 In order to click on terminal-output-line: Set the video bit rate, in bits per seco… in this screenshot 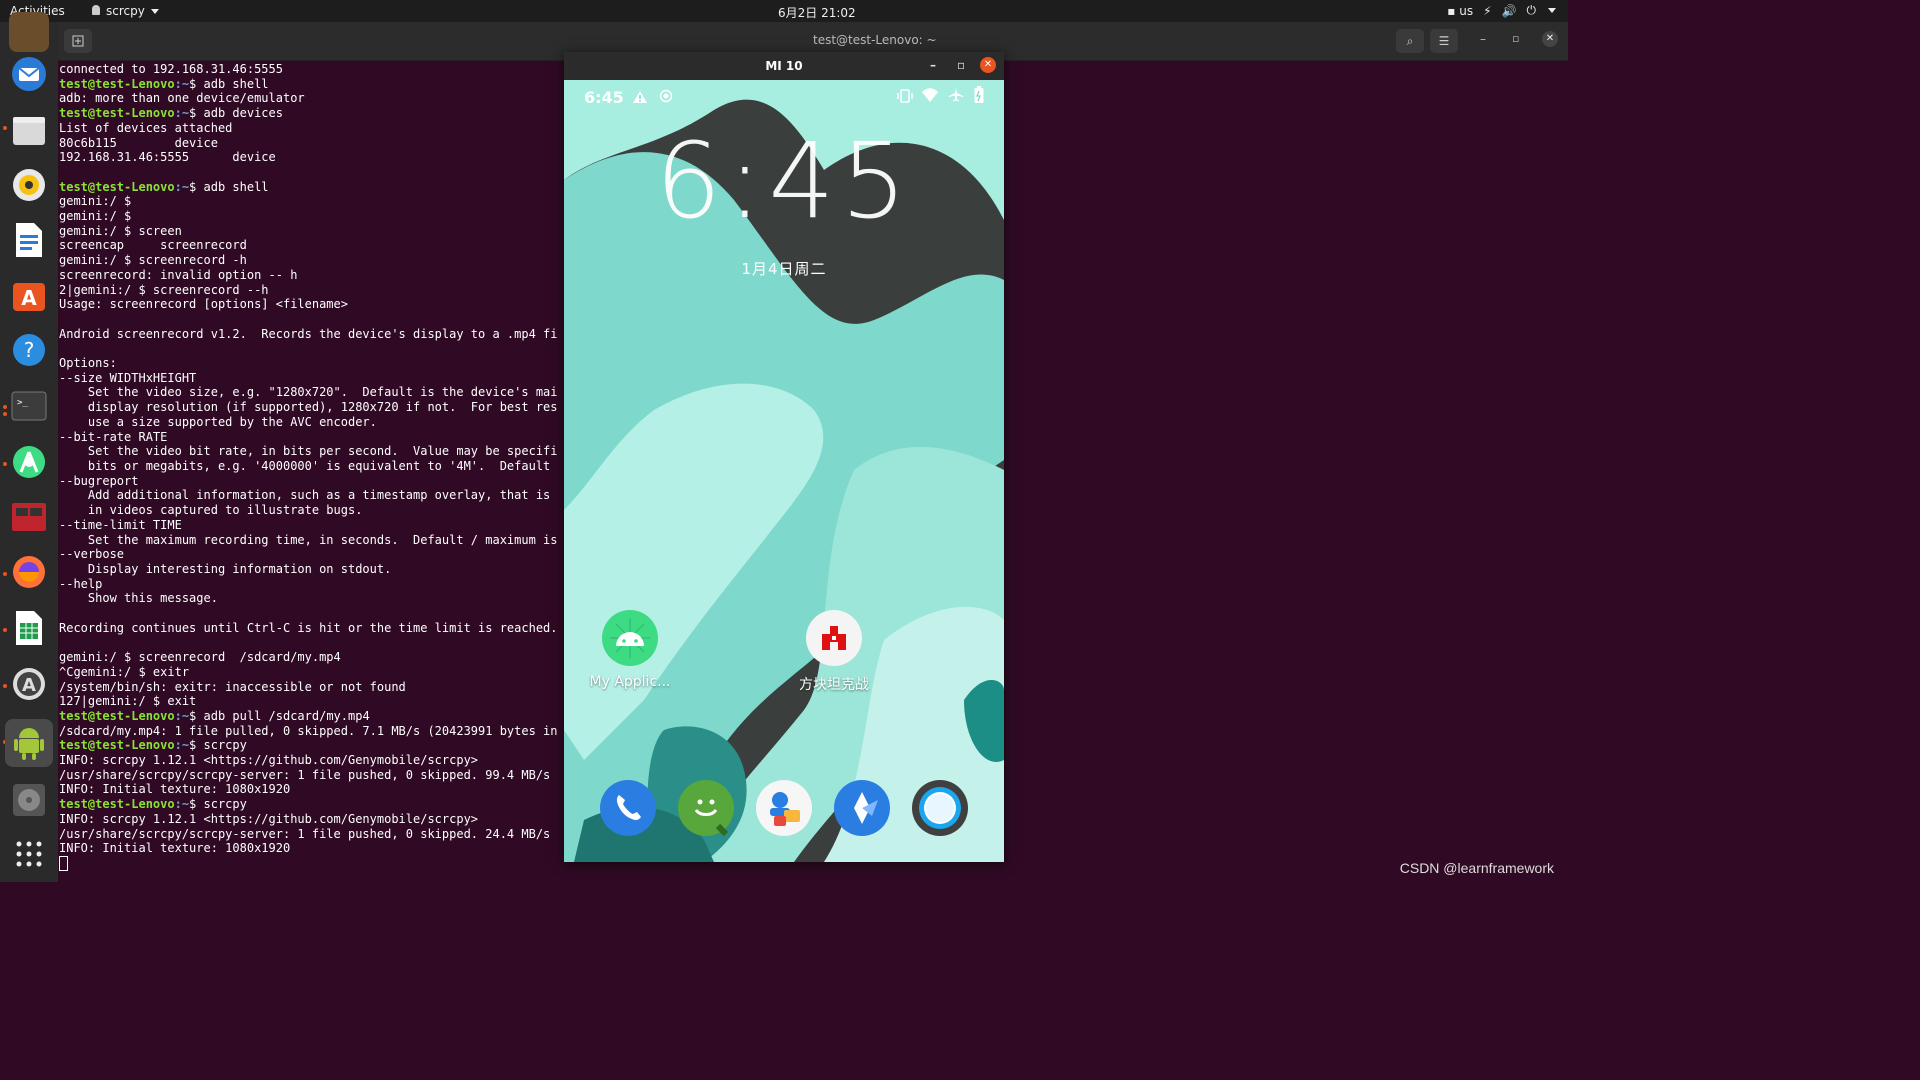, I will do `click(308, 451)`.